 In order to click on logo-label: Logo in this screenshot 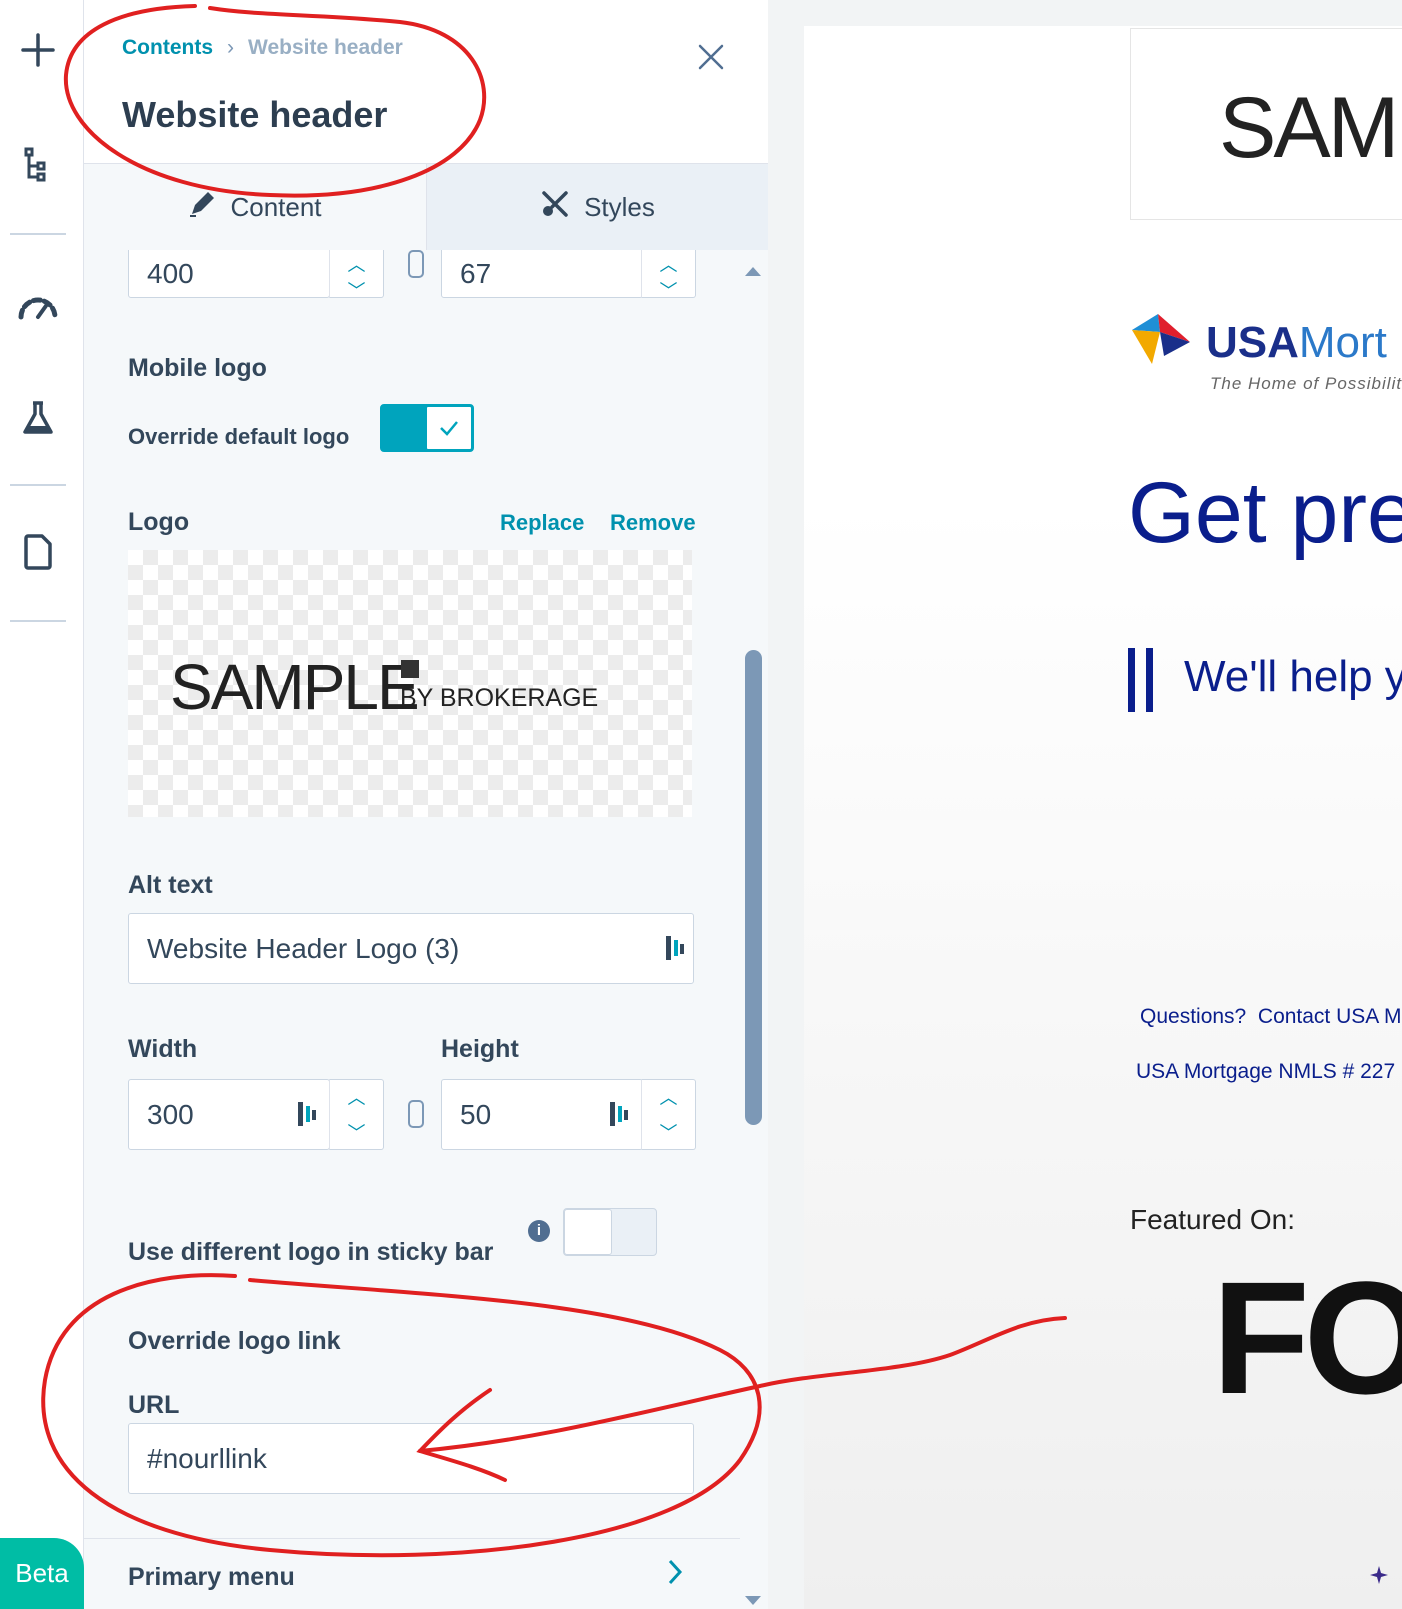, I will do `click(159, 522)`.